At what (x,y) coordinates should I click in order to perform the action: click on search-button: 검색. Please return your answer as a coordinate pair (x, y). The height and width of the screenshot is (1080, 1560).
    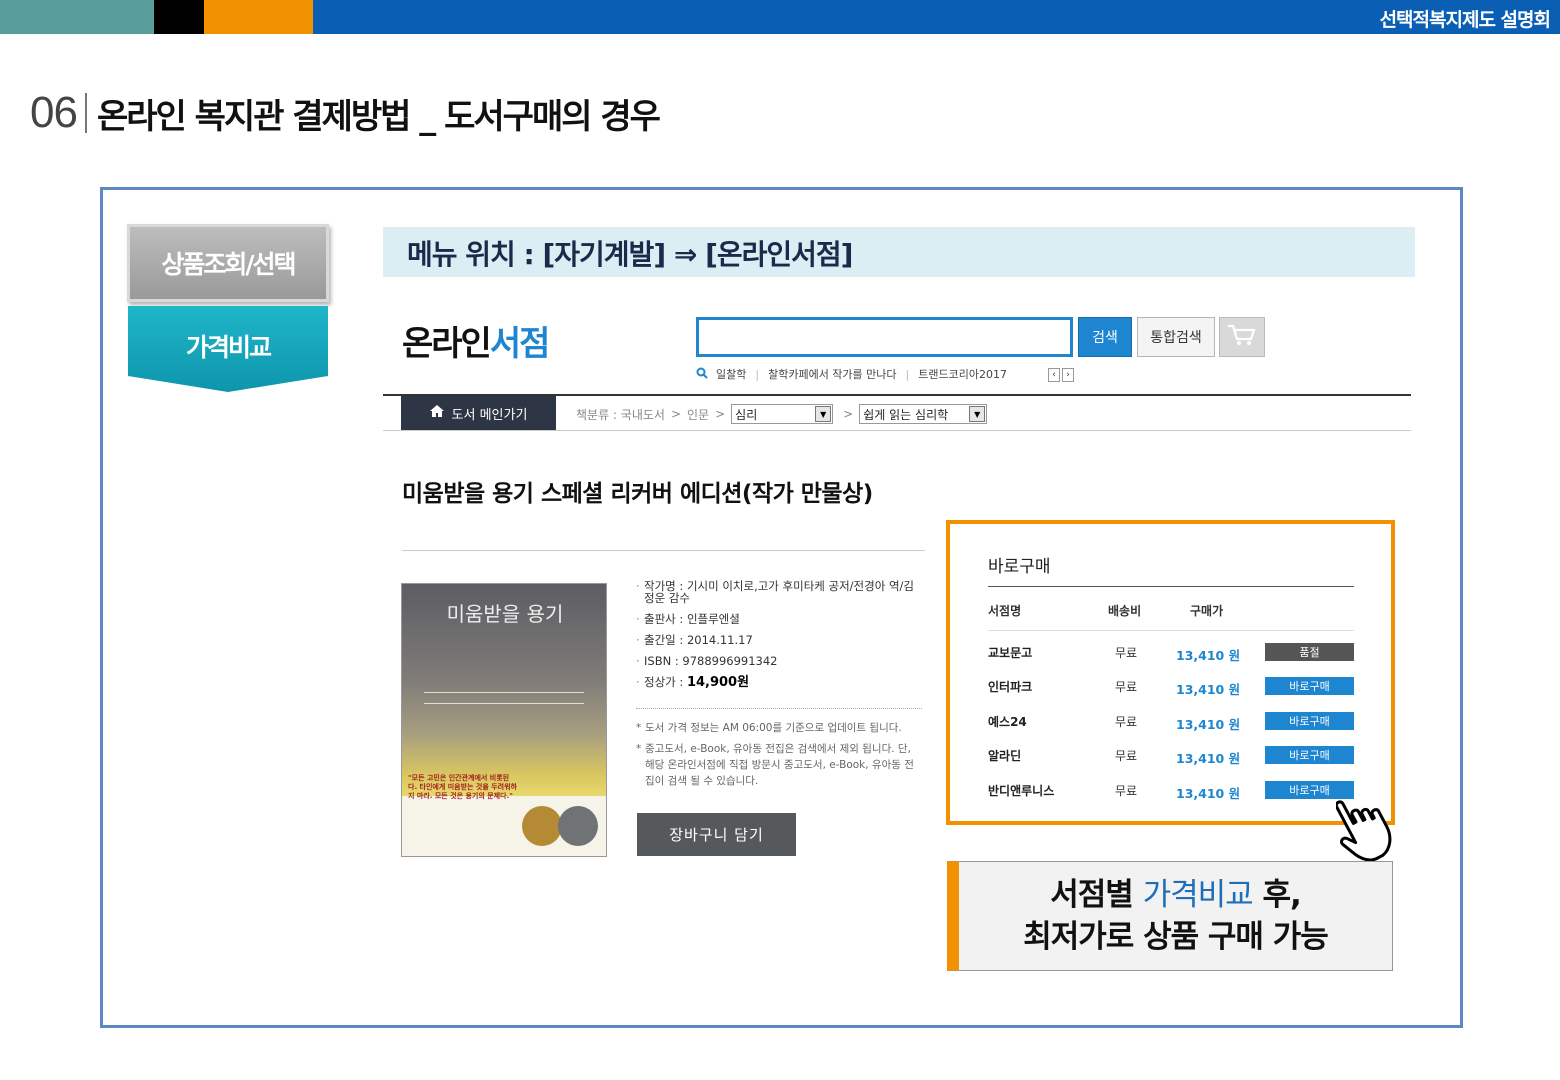
    Looking at the image, I should click on (1105, 337).